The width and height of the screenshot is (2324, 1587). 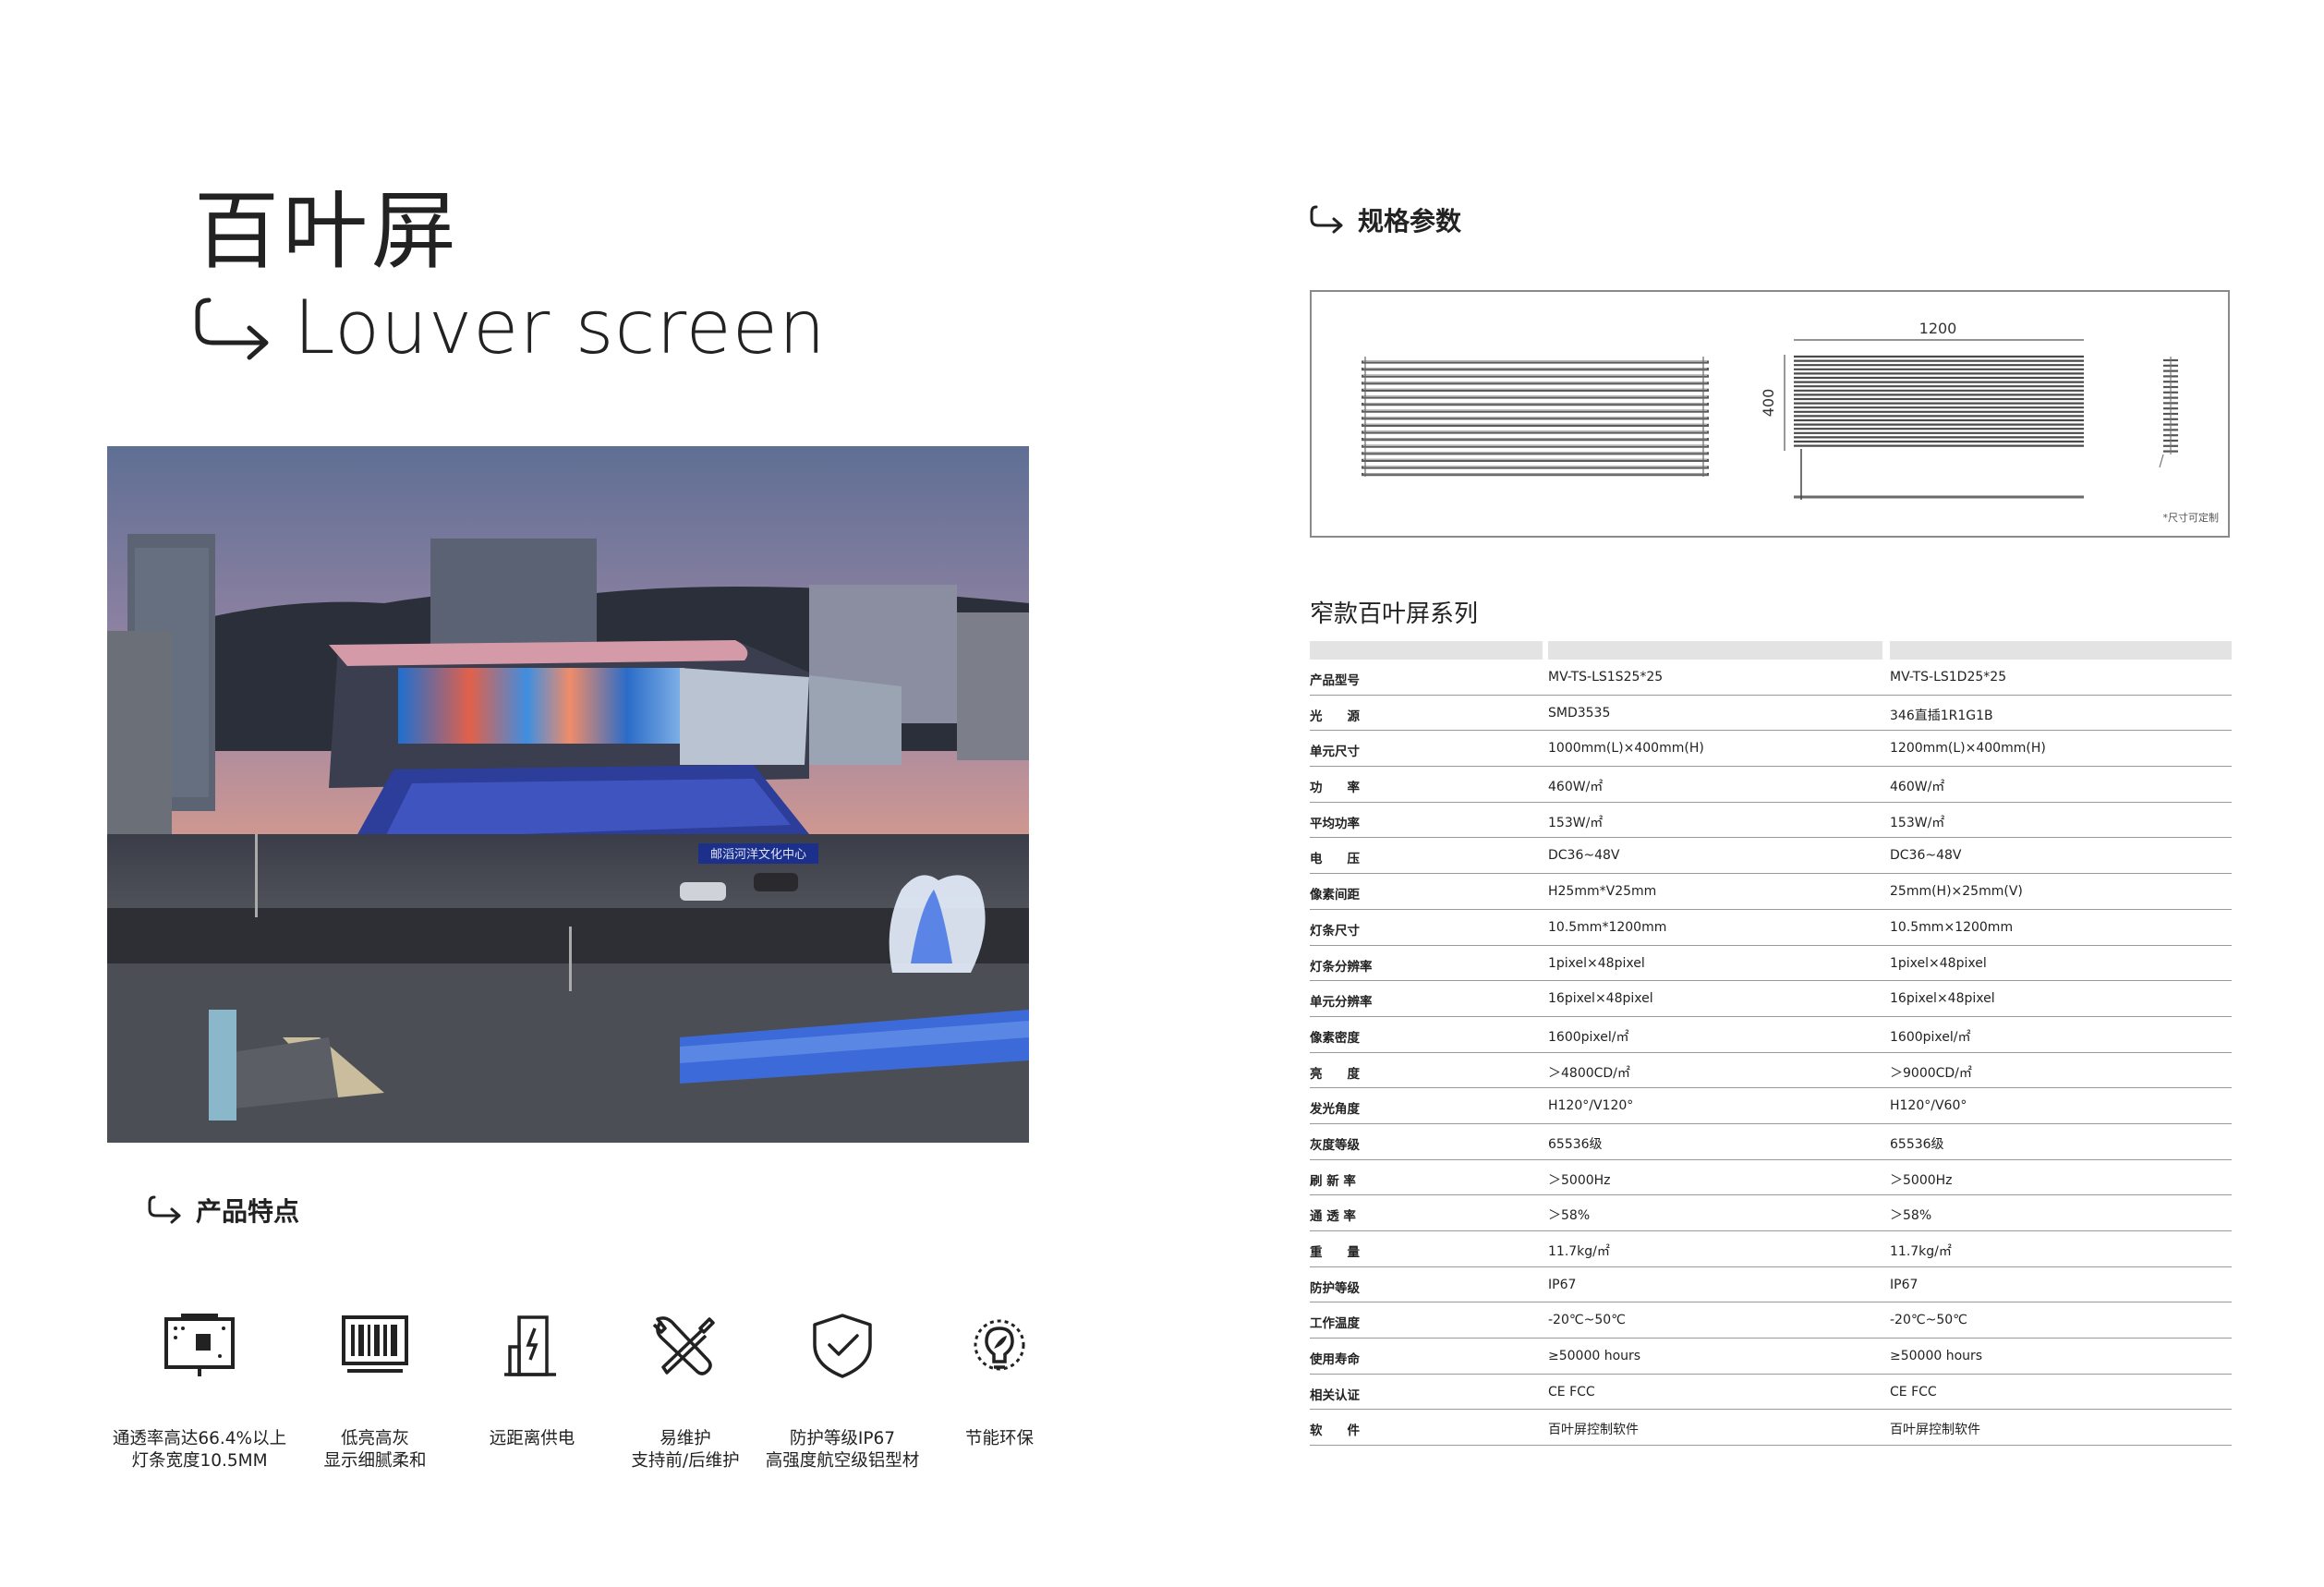 What do you see at coordinates (1335, 1110) in the screenshot?
I see `spec-label: 发光角度` at bounding box center [1335, 1110].